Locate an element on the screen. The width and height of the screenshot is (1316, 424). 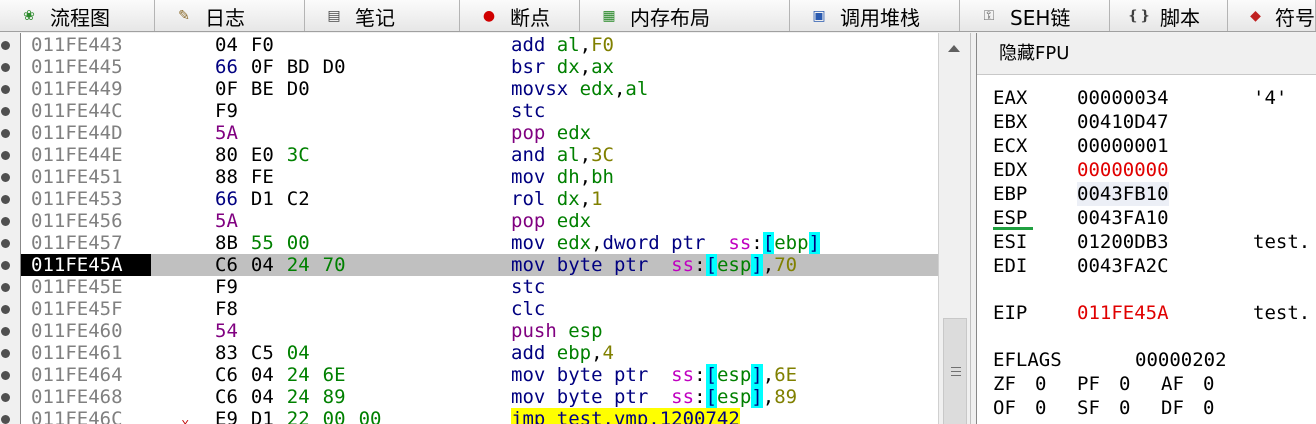
tab-script: ❴❵ 脚本 is located at coordinates (1169, 15).